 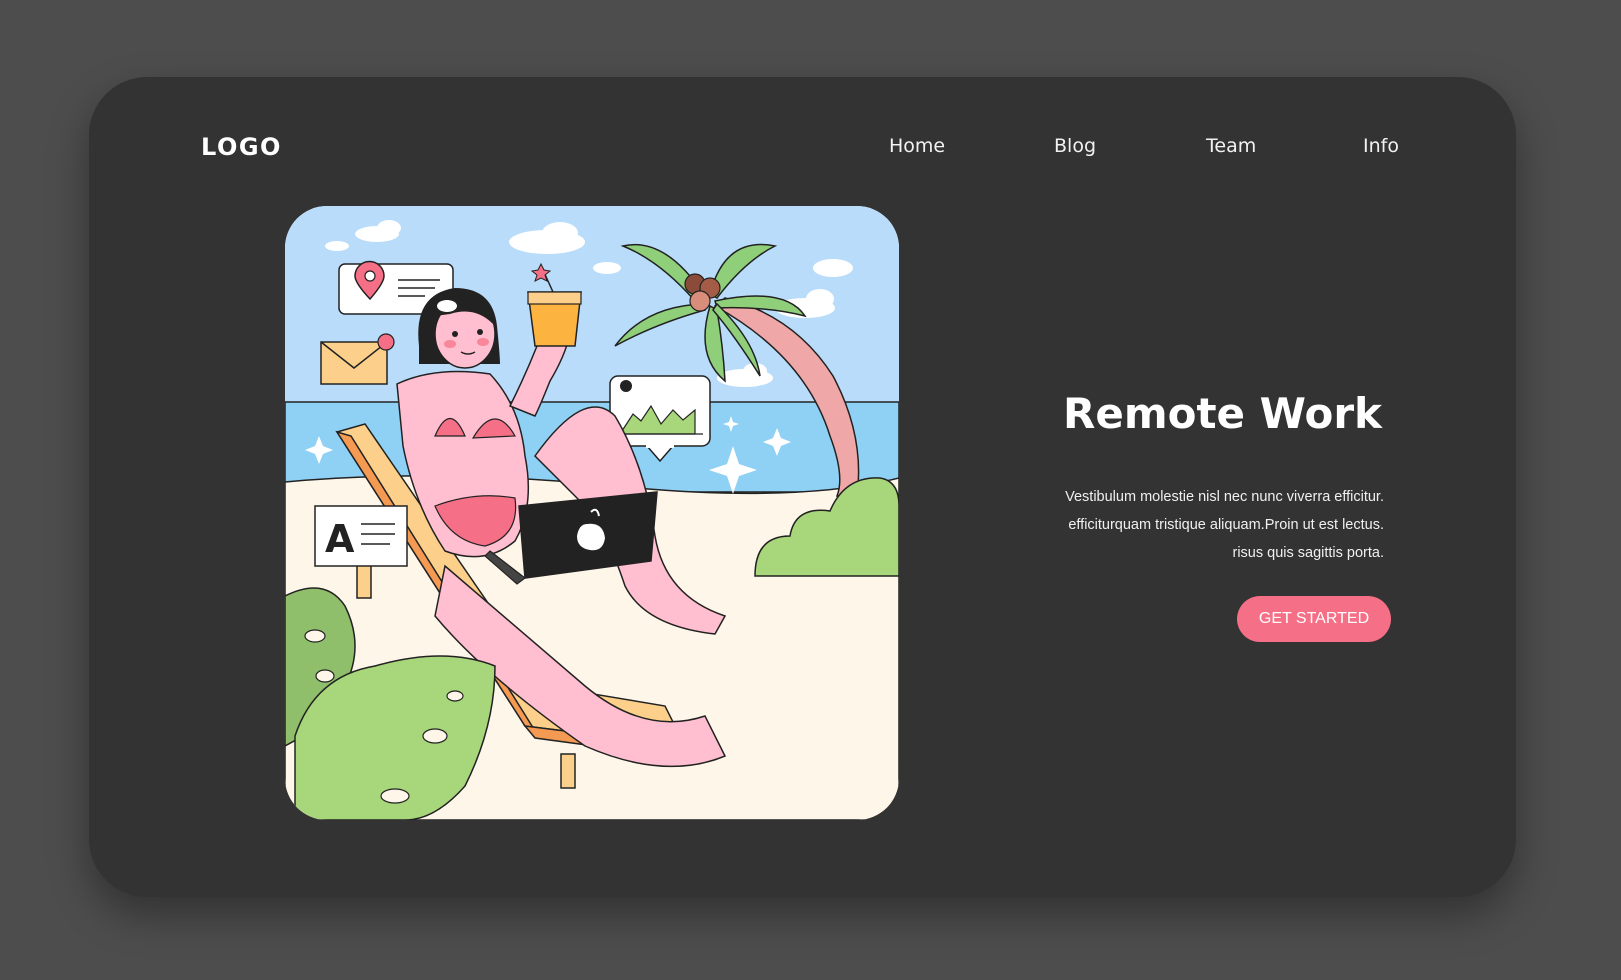 What do you see at coordinates (1231, 146) in the screenshot?
I see `nav-team-link: Team` at bounding box center [1231, 146].